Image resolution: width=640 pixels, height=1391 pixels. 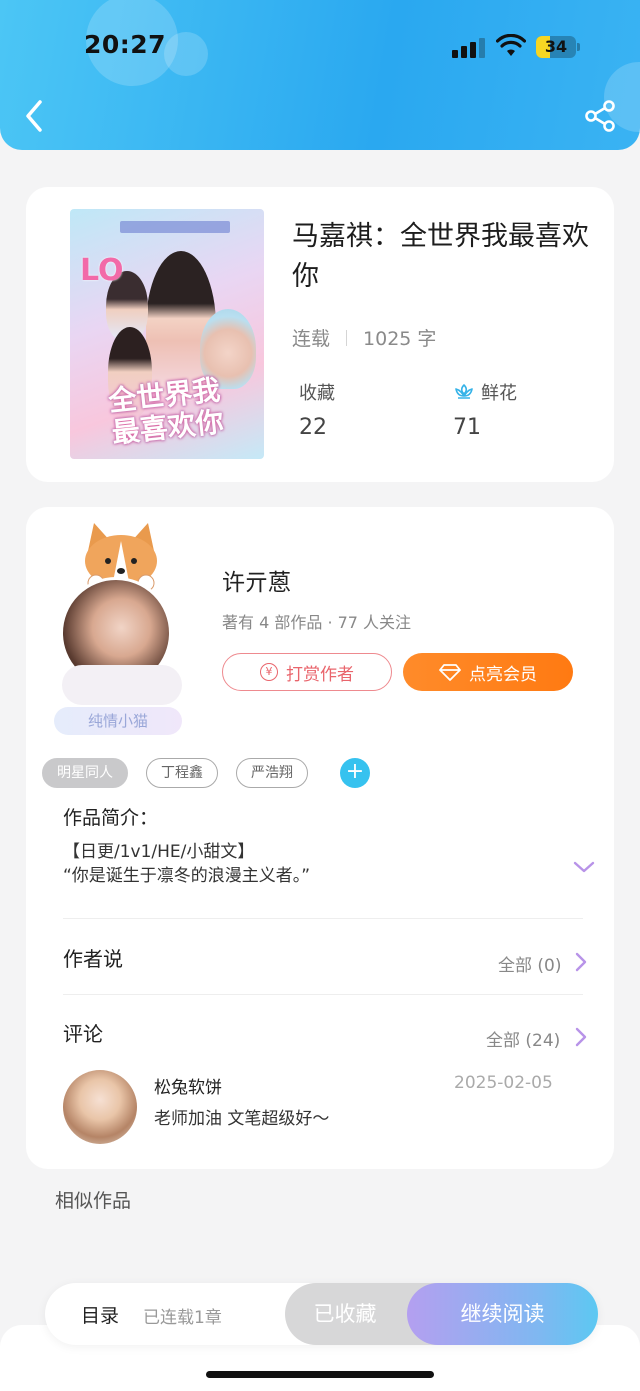 What do you see at coordinates (317, 622) in the screenshot?
I see `author-meta: 著有 4 部作品 · 77 人关注` at bounding box center [317, 622].